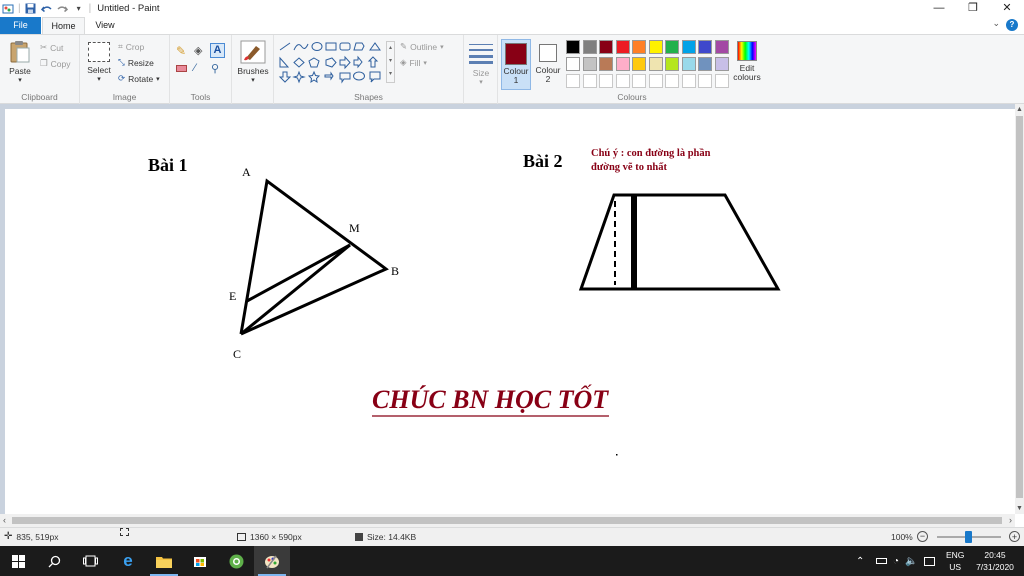  I want to click on save-icon, so click(31, 9).